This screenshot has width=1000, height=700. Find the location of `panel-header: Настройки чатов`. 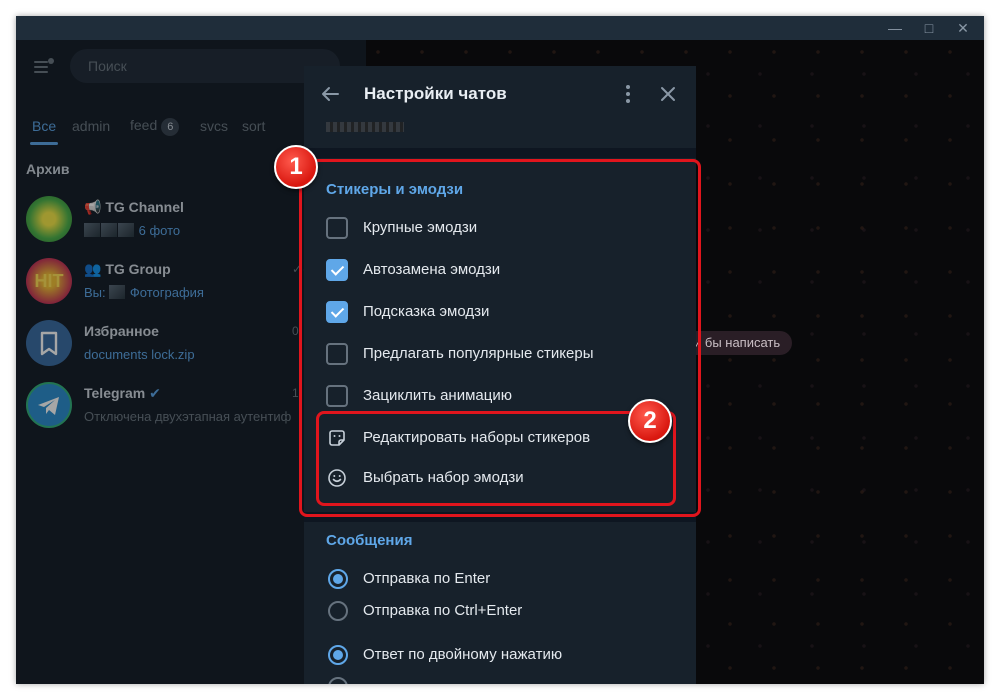

panel-header: Настройки чатов is located at coordinates (500, 94).